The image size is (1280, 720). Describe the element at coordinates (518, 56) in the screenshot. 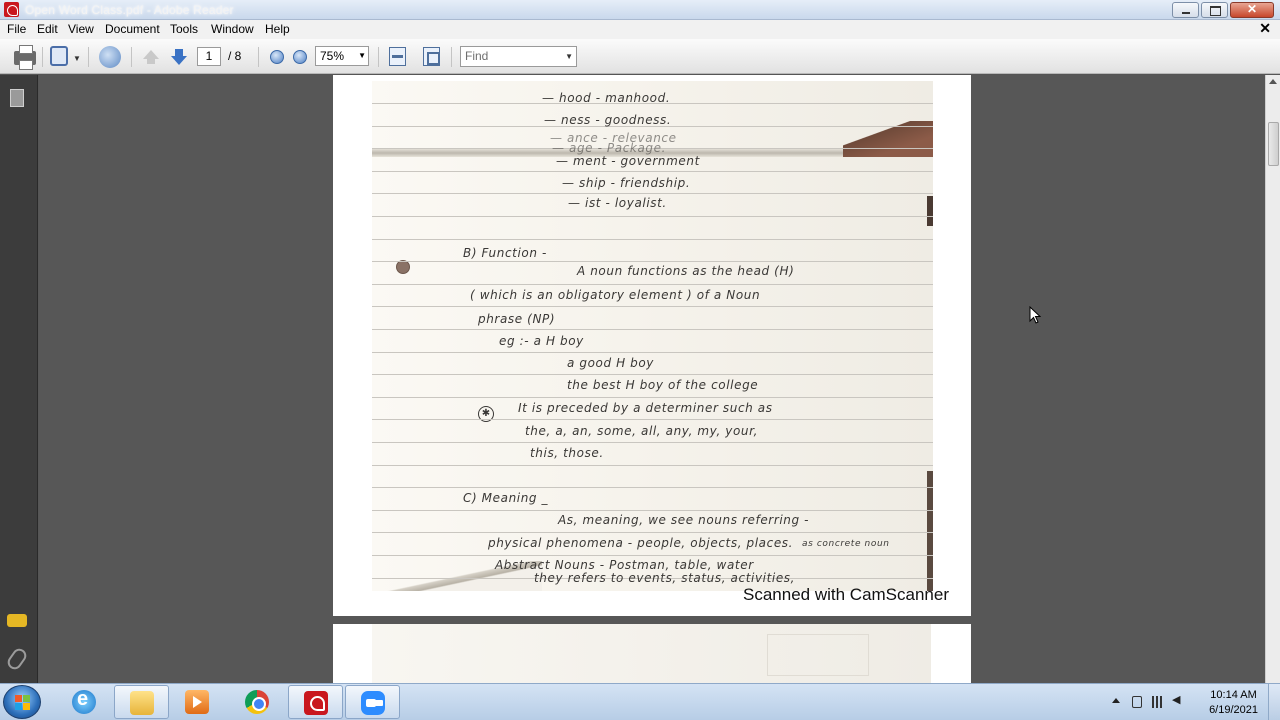

I see `find-input: Find ▼` at that location.